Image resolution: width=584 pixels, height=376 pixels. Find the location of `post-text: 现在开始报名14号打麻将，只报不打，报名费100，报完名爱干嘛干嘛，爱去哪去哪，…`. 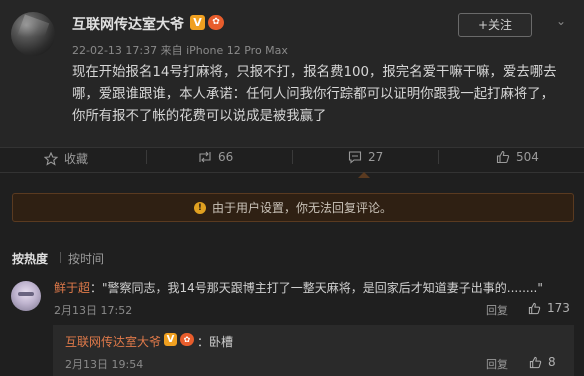

post-text: 现在开始报名14号打麻将，只报不打，报名费100，报完名爱干嘛干嘛，爱去哪去哪，… is located at coordinates (314, 94).